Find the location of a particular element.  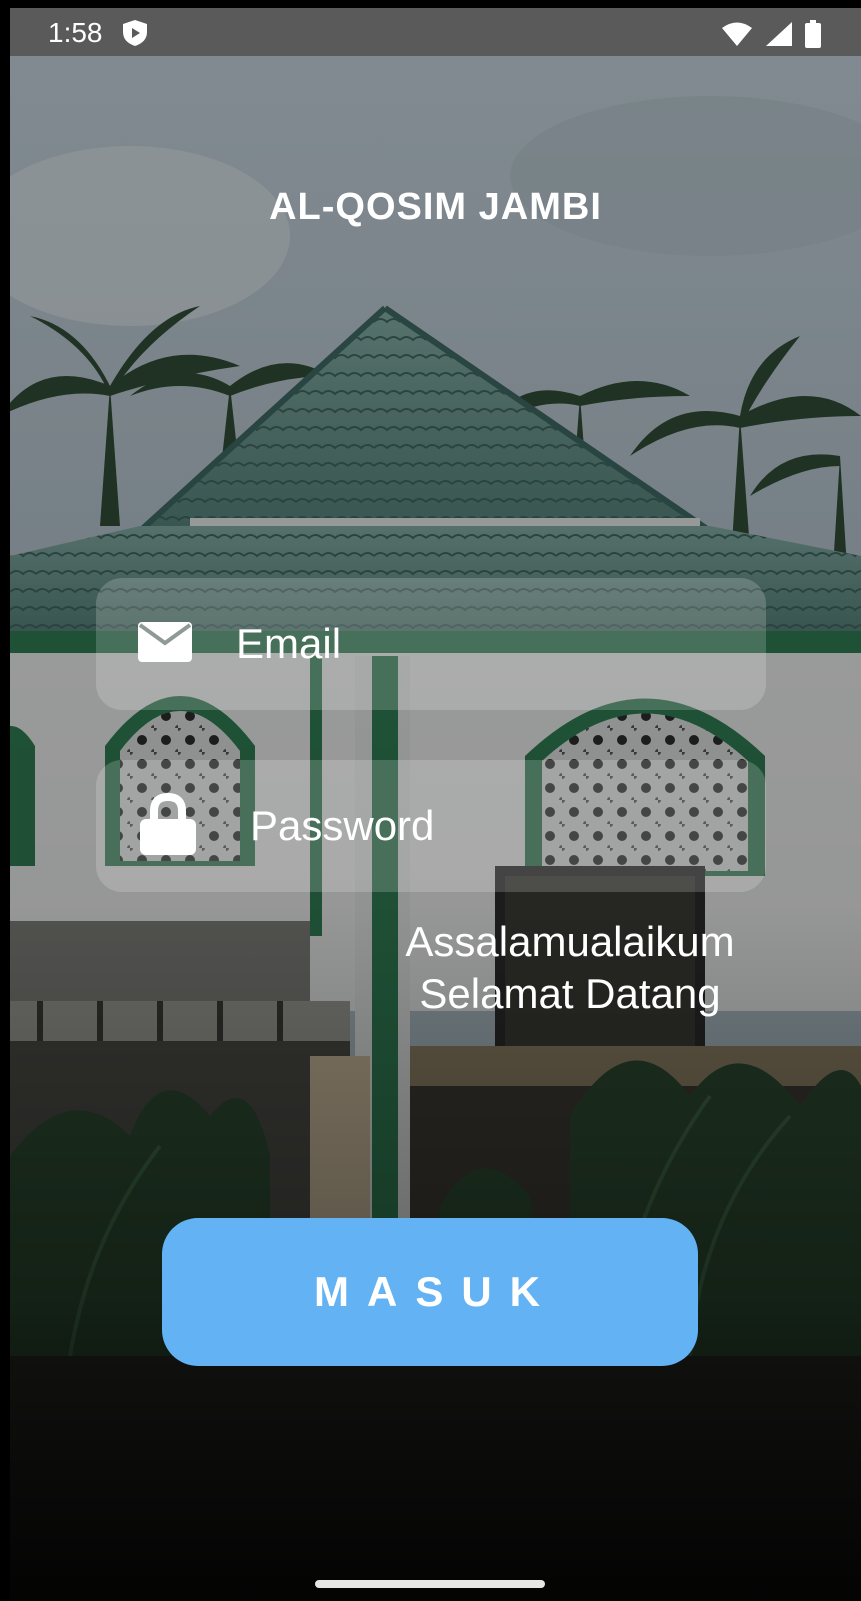

envelope-icon is located at coordinates (165, 644).